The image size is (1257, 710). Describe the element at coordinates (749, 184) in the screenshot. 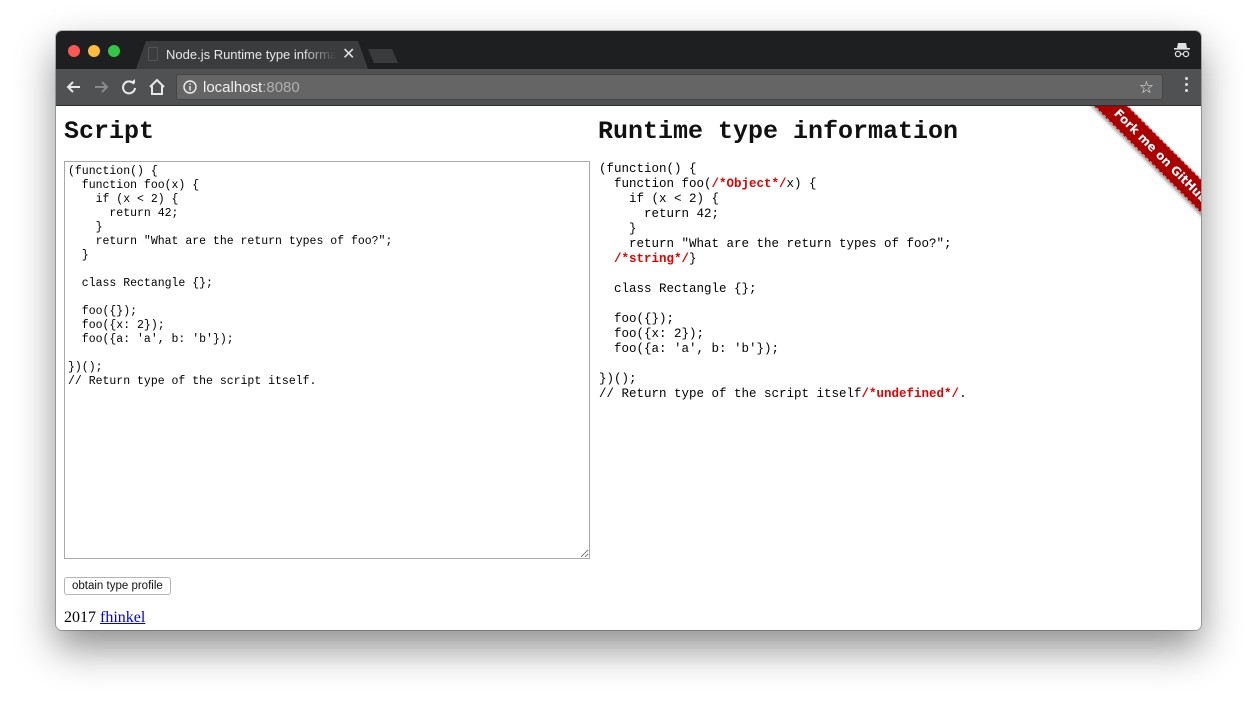

I see `type-annotation: /*Object*/` at that location.